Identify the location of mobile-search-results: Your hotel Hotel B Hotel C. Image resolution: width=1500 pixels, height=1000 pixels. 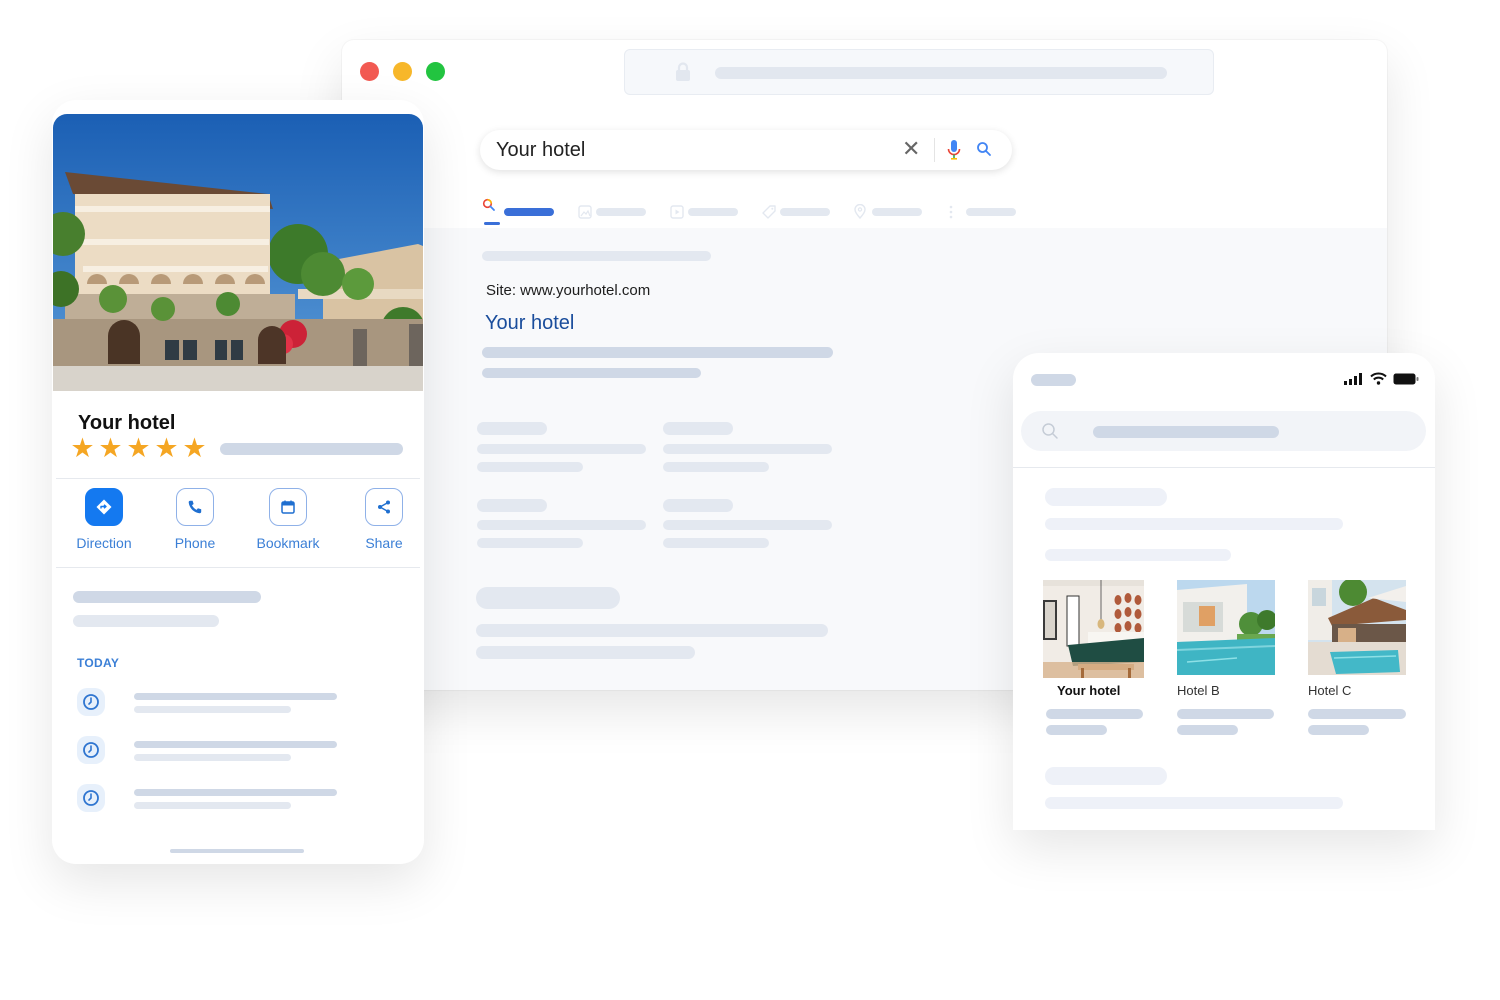
(1224, 591).